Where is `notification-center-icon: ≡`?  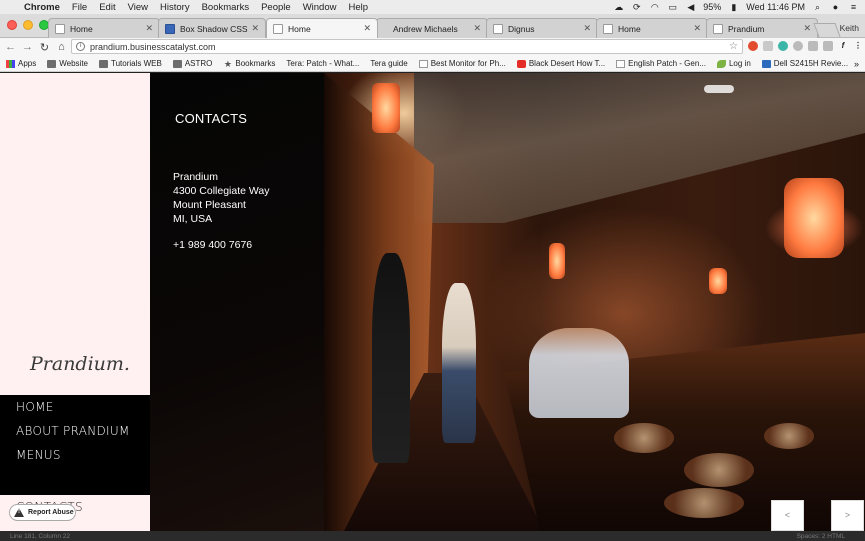 notification-center-icon: ≡ is located at coordinates (853, 7).